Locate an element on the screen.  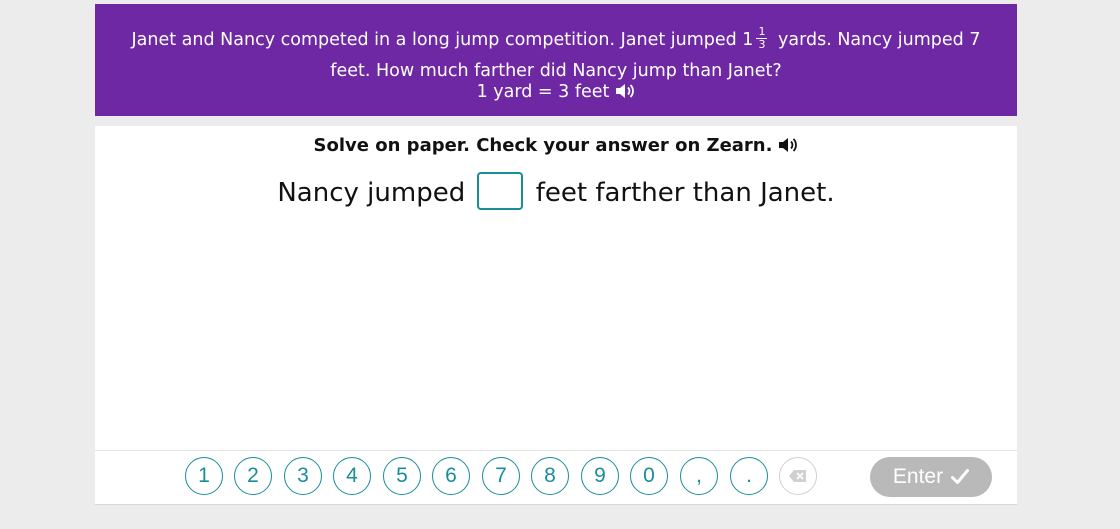
fraction-one-third: 13 is located at coordinates (762, 37).